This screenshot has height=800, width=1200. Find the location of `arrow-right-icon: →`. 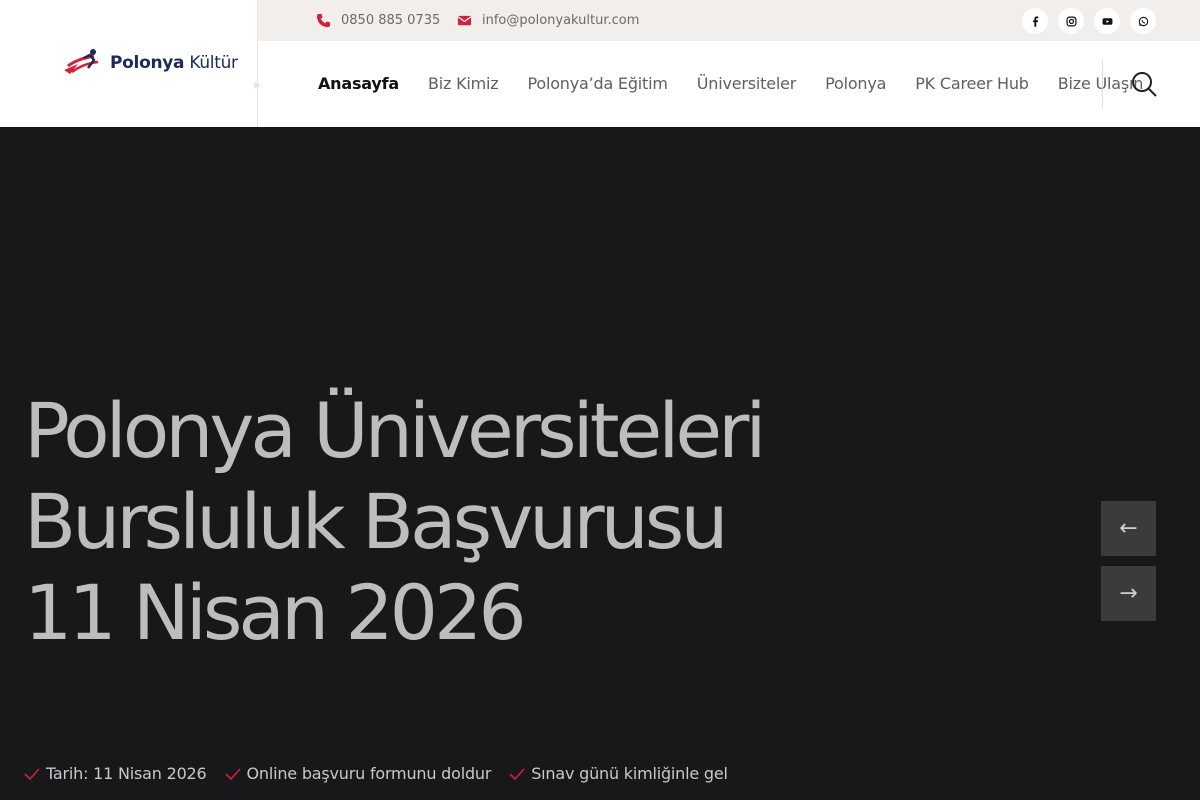

arrow-right-icon: → is located at coordinates (1128, 593).